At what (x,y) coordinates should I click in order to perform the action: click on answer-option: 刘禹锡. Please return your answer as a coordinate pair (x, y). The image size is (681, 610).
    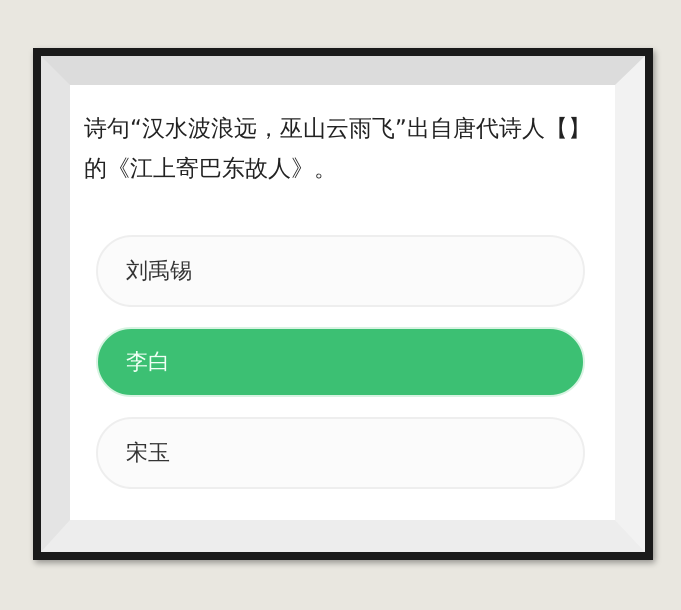
    Looking at the image, I should click on (340, 271).